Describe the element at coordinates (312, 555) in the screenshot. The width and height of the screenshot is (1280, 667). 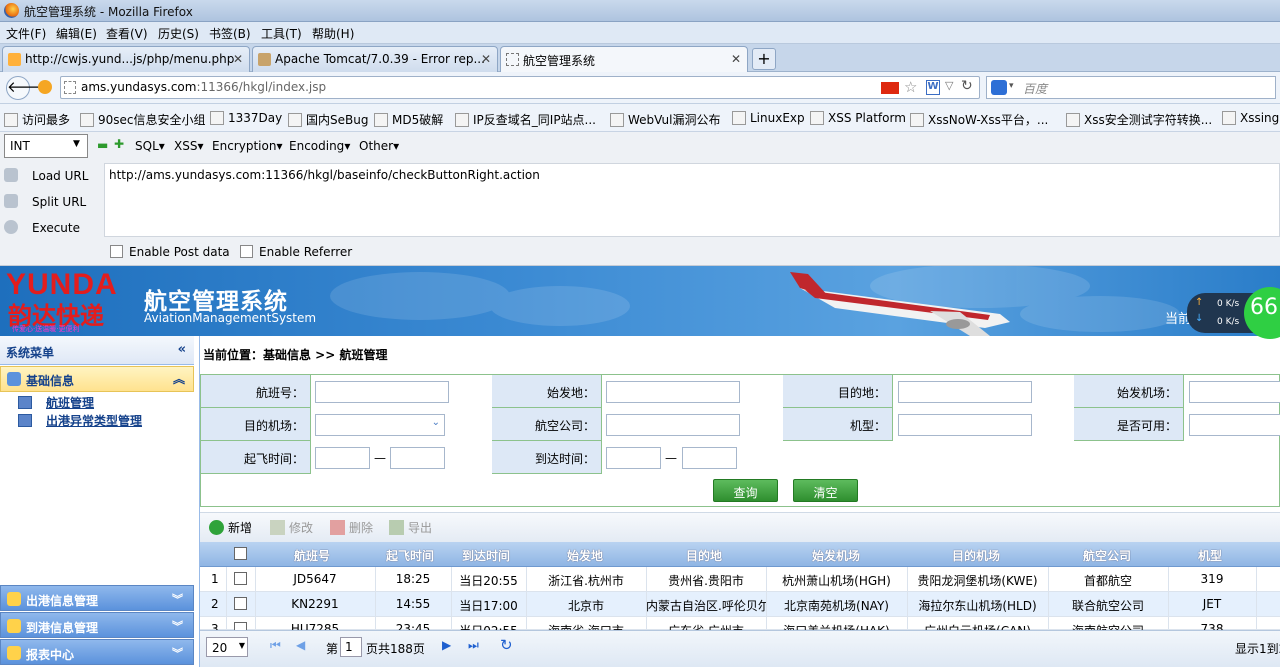
I see `col-flight-no: 航班号` at that location.